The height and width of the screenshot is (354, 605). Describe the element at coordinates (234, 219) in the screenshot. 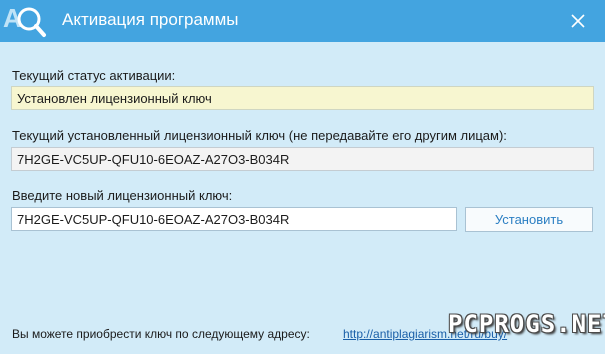

I see `new-key-input` at that location.